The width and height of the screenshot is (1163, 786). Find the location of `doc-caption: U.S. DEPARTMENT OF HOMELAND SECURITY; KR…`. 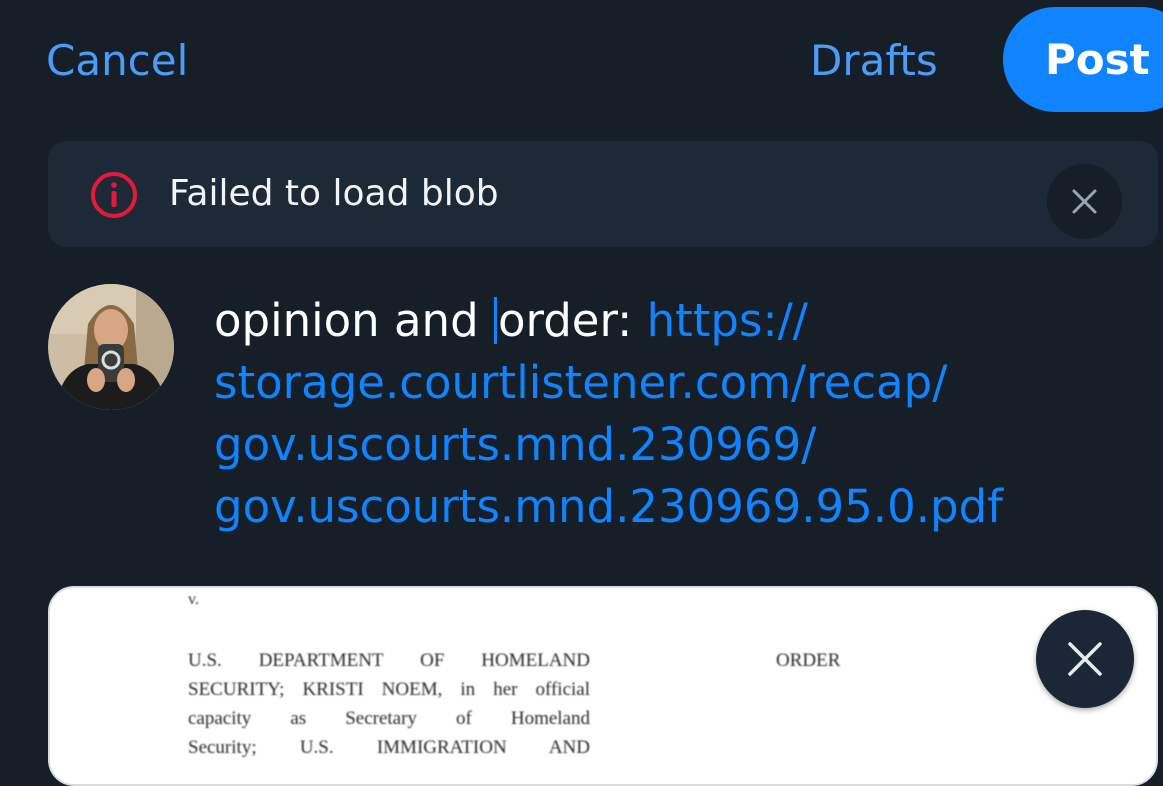

doc-caption: U.S. DEPARTMENT OF HOMELAND SECURITY; KR… is located at coordinates (389, 704).